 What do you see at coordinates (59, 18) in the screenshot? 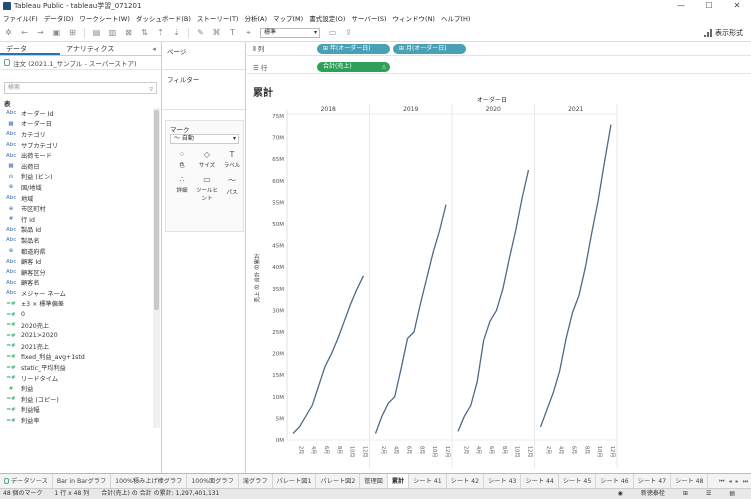
I see `menu-item-1: データ(D)` at bounding box center [59, 18].